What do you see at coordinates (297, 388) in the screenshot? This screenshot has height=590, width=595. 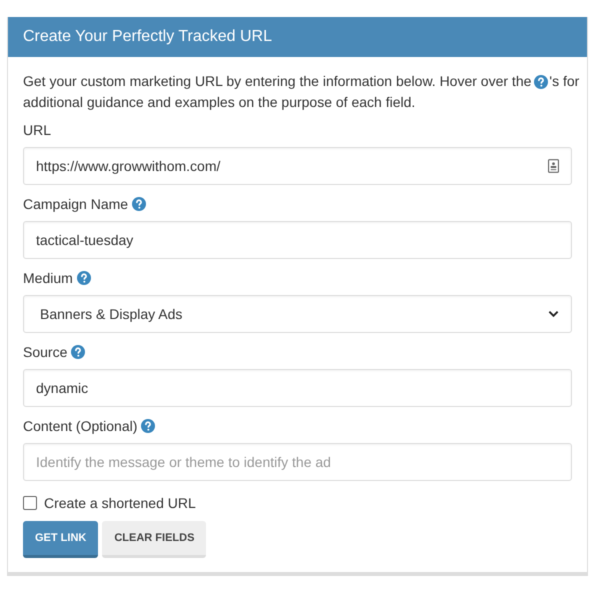 I see `input-field: dynamic` at bounding box center [297, 388].